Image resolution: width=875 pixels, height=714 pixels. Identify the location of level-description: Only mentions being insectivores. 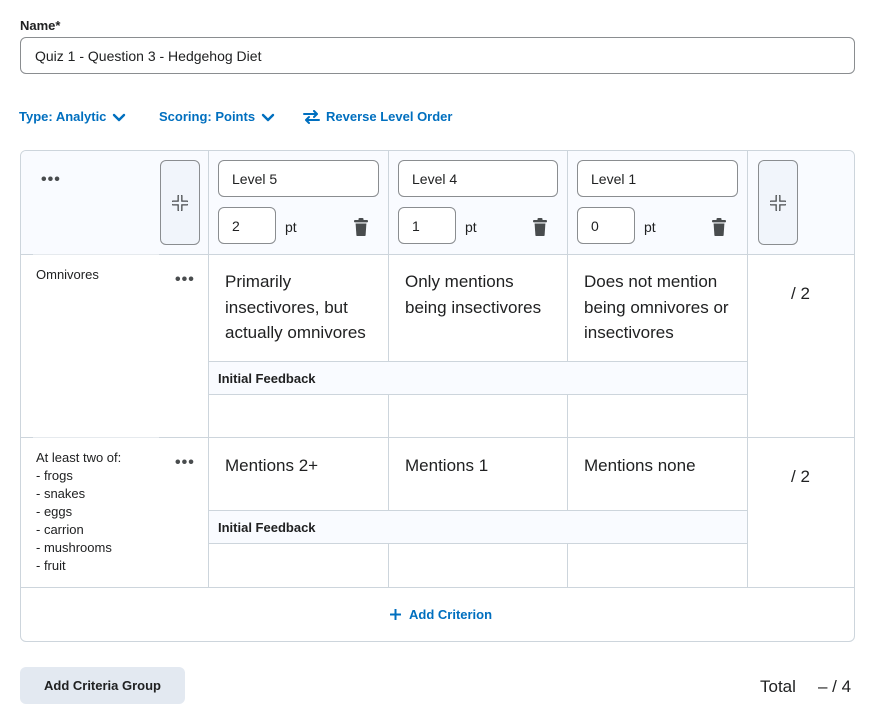
(480, 294).